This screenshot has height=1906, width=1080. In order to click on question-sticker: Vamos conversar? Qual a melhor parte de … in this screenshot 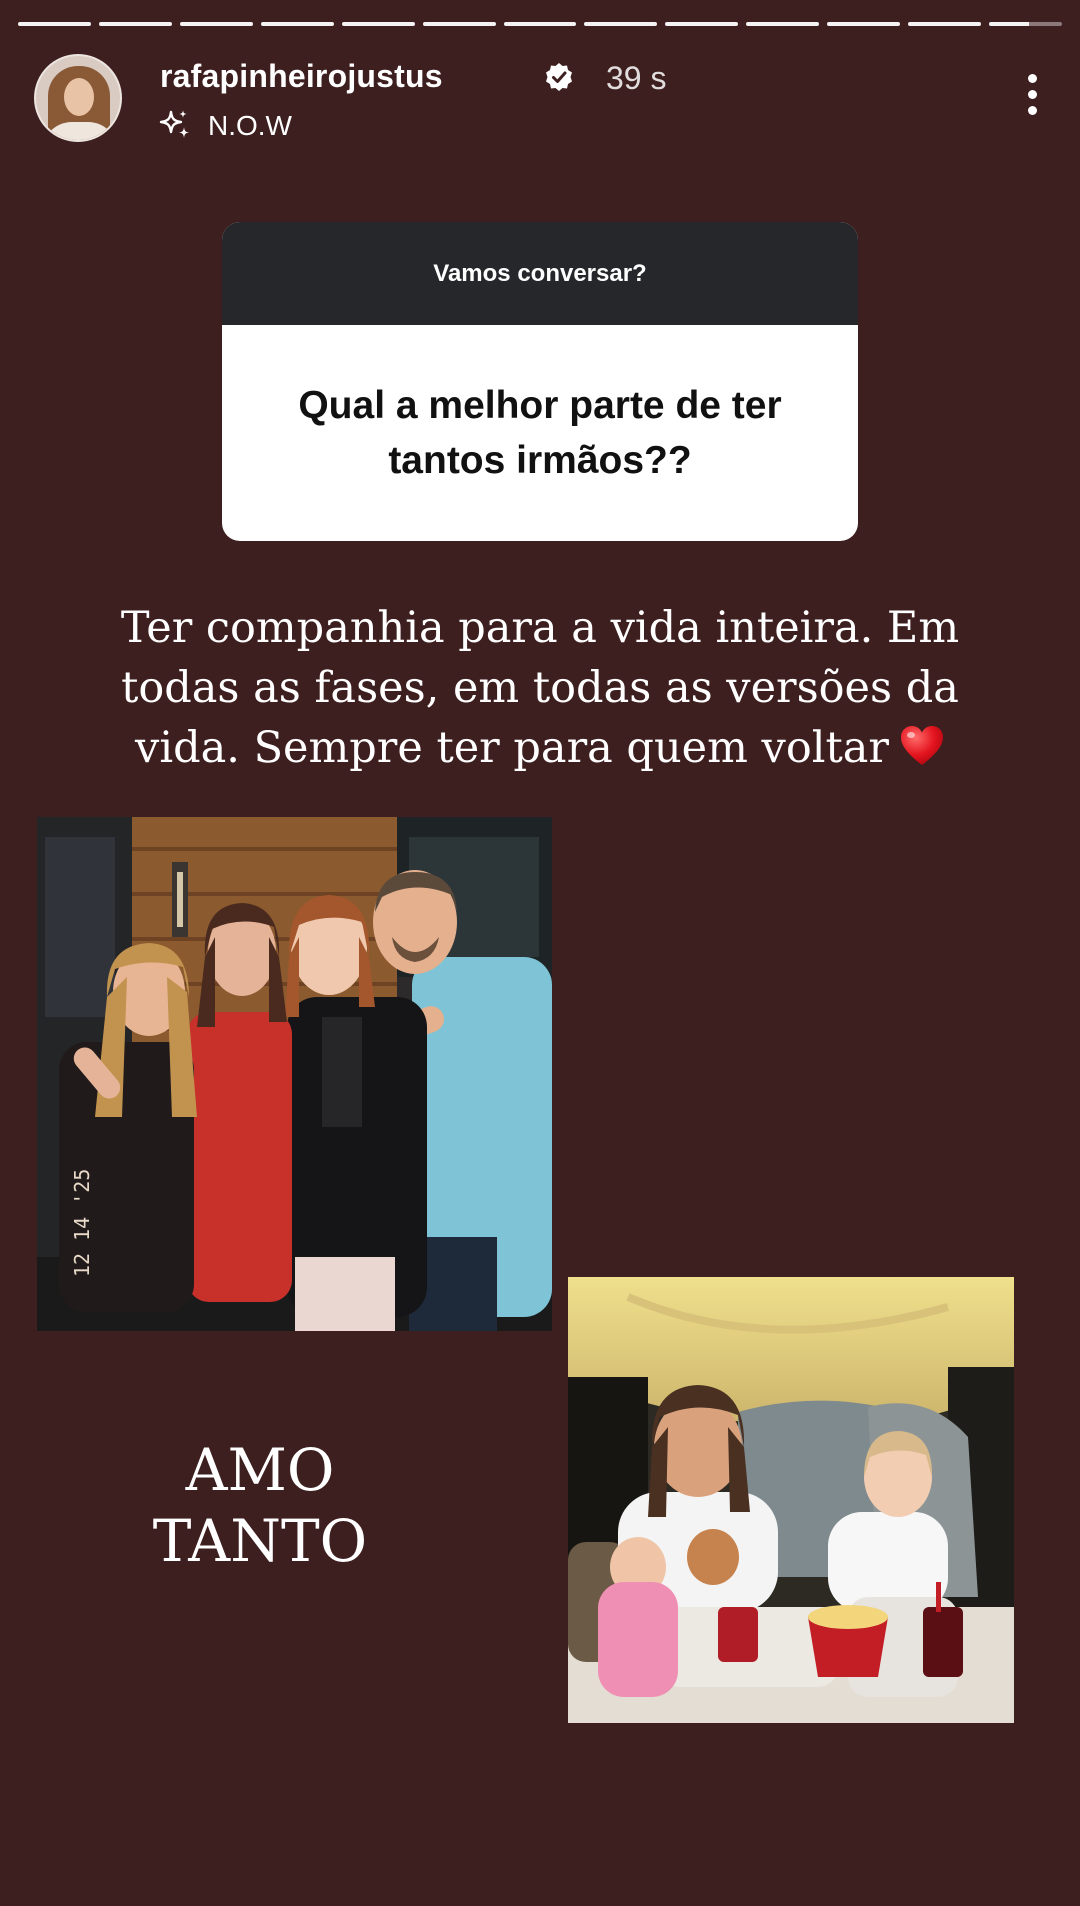, I will do `click(540, 381)`.